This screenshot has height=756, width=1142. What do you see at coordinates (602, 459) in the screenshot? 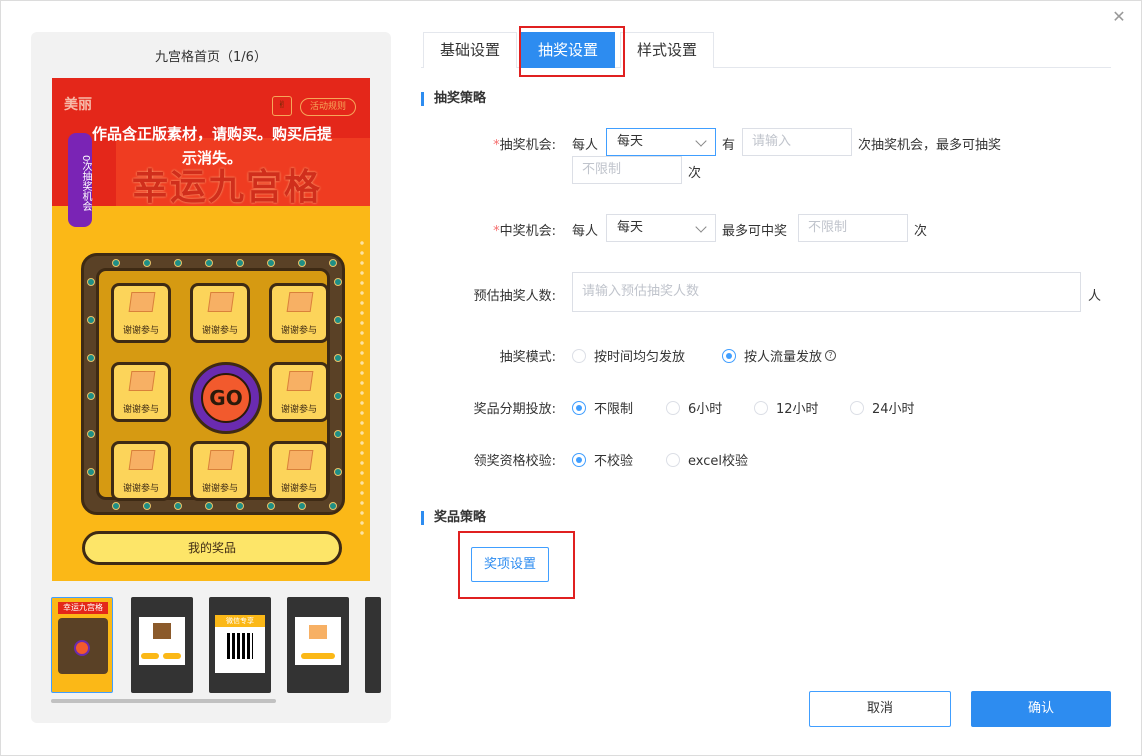
I see `verify-option-none: 不校验` at bounding box center [602, 459].